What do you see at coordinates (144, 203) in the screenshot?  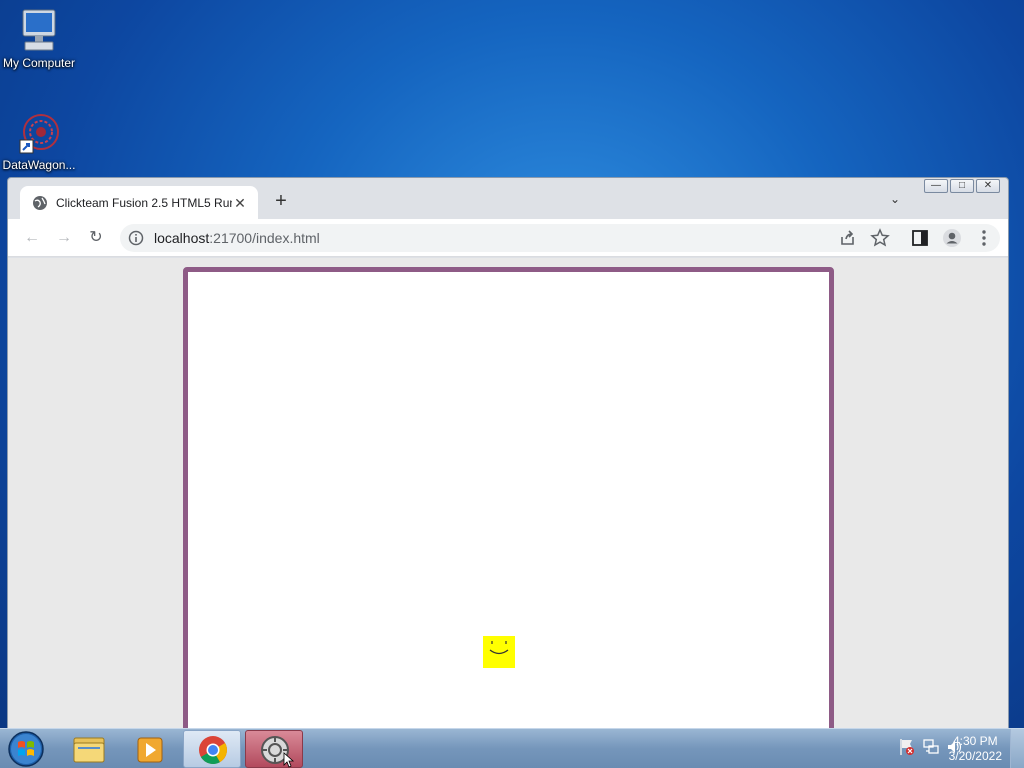 I see `tab-title: Clickteam Fusion 2.5 HTML5 Run` at bounding box center [144, 203].